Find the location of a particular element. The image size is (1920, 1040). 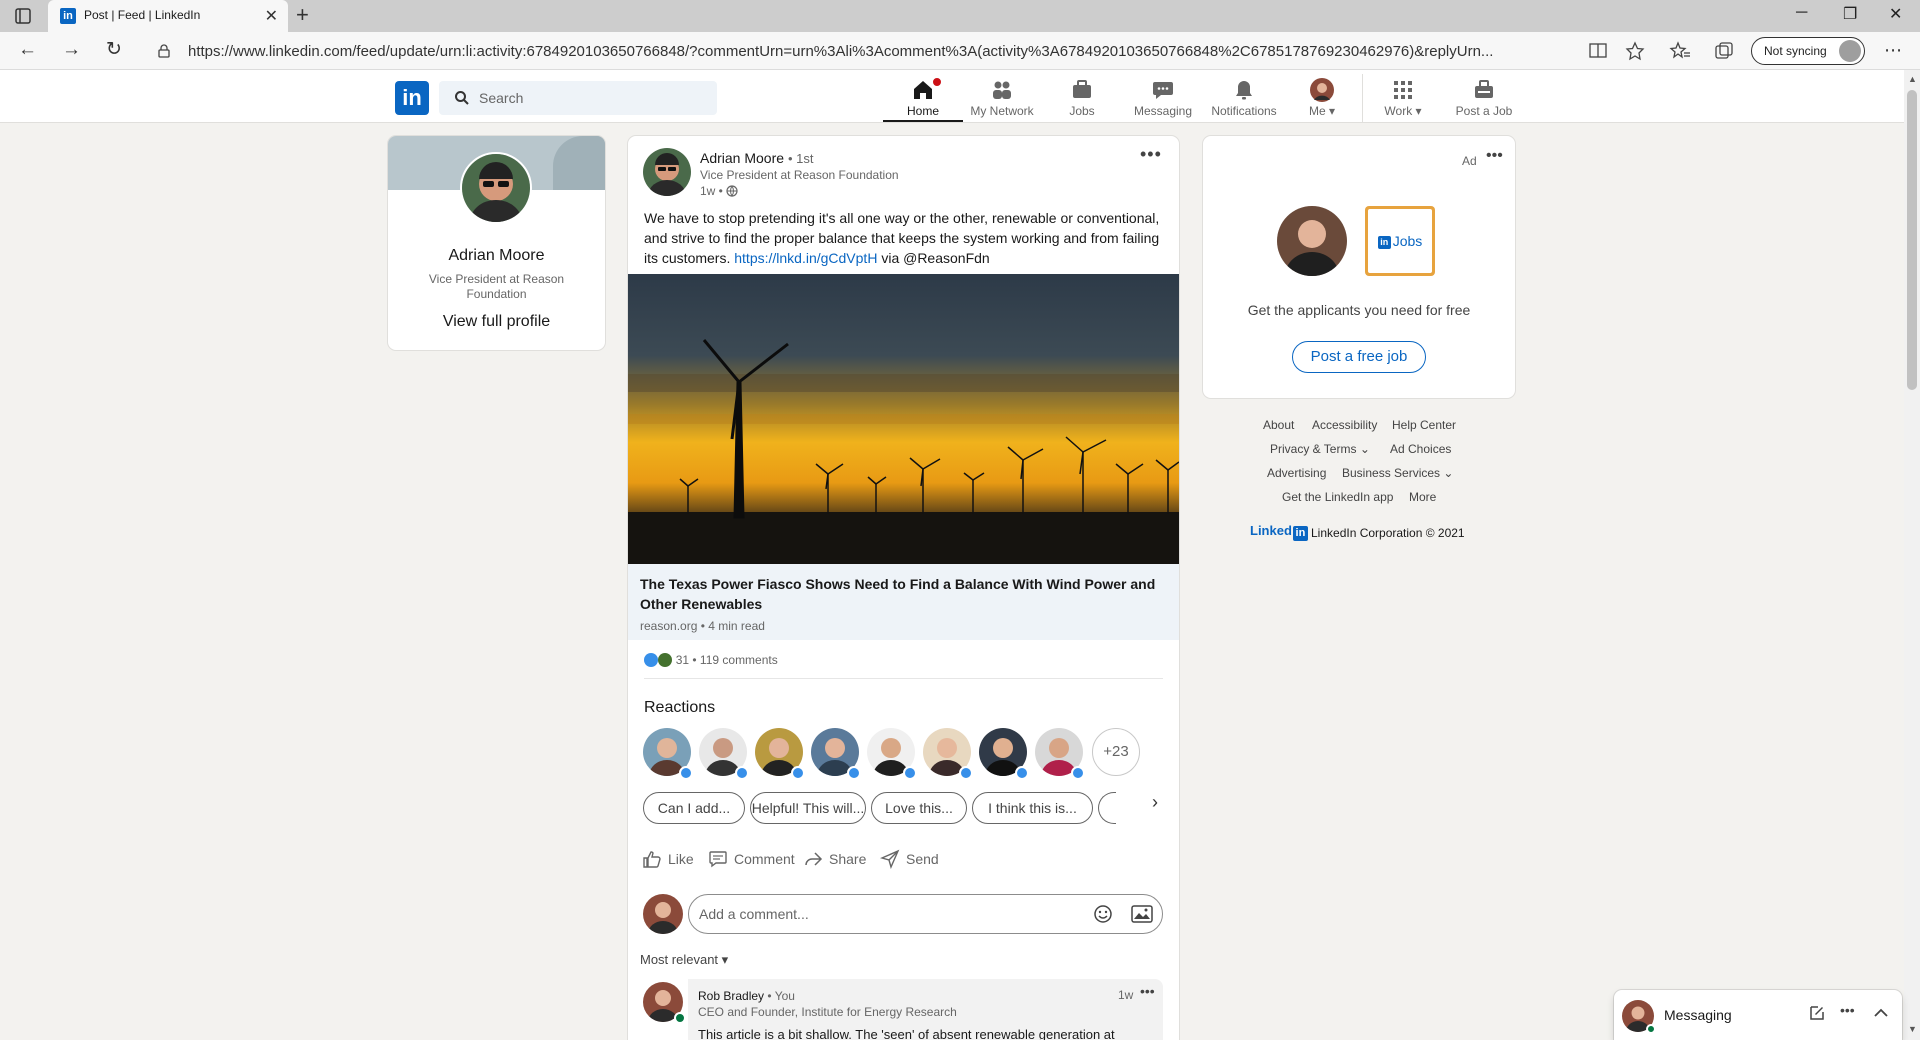

search-bar is located at coordinates (578, 98).